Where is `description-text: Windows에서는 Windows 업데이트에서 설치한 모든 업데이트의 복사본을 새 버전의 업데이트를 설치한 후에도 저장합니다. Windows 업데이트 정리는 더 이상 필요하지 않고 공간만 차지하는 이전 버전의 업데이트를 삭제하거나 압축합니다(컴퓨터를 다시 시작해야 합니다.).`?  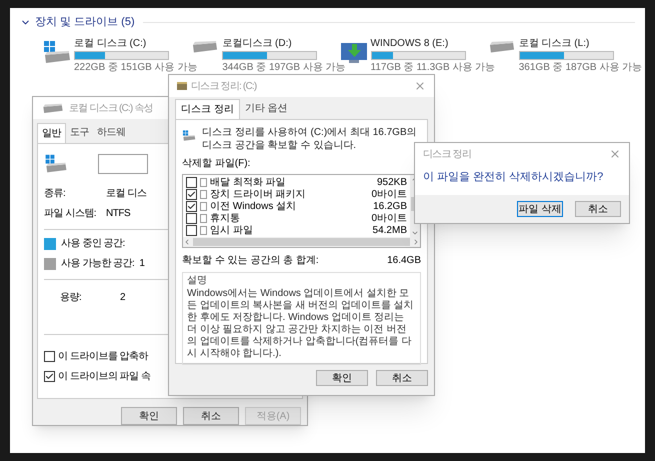 description-text: Windows에서는 Windows 업데이트에서 설치한 모든 업데이트의 복사본을 새 버전의 업데이트를 설치한 후에도 저장합니다. Windows 업데이트 정리는 더 이상 필요하지 않고 공간만 차지하는 이전 버전의 업데이트를 삭제하거나 압축합니다(컴퓨터를 다시 시작해야 합니다.). is located at coordinates (301, 324).